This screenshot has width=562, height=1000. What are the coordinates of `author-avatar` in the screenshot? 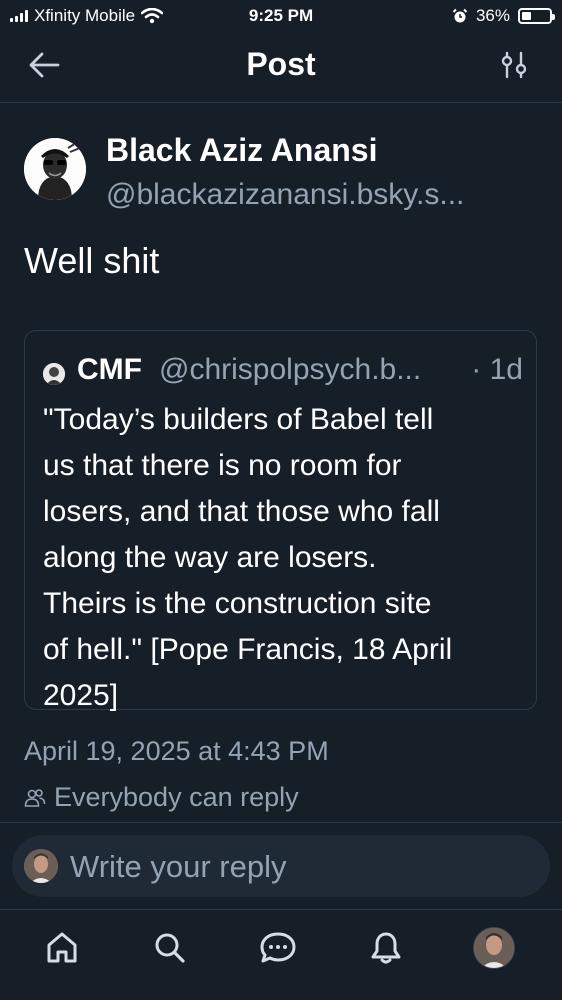 It's located at (55, 169).